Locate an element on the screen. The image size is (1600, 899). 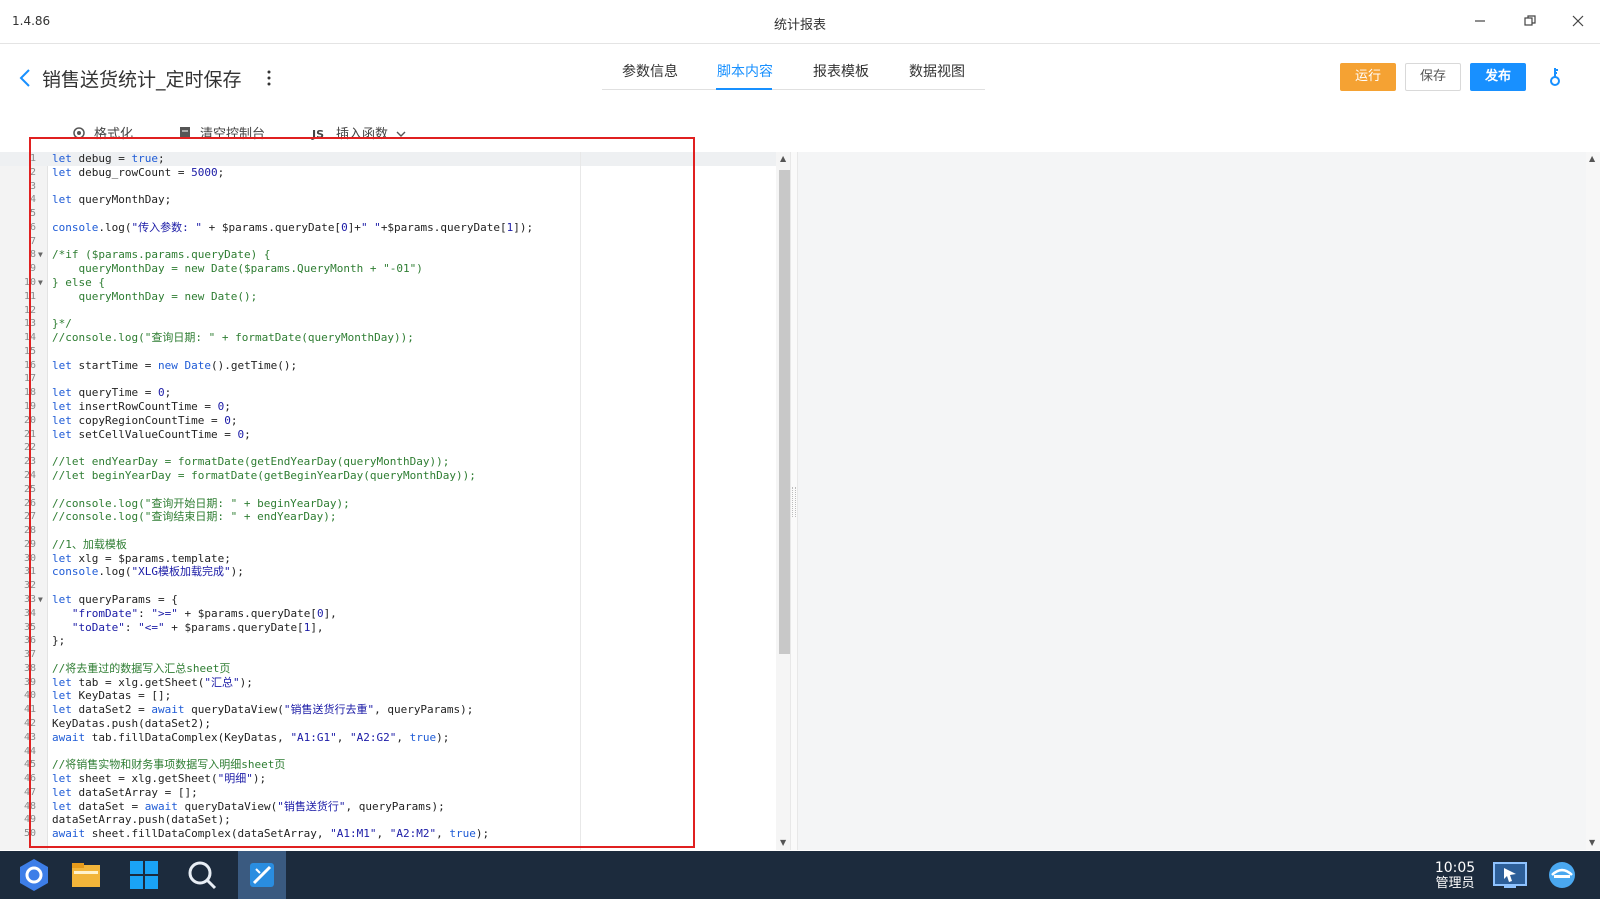
tab-bar: 参数信息 脚本内容 报表模板 数据视图 is located at coordinates (793, 71).